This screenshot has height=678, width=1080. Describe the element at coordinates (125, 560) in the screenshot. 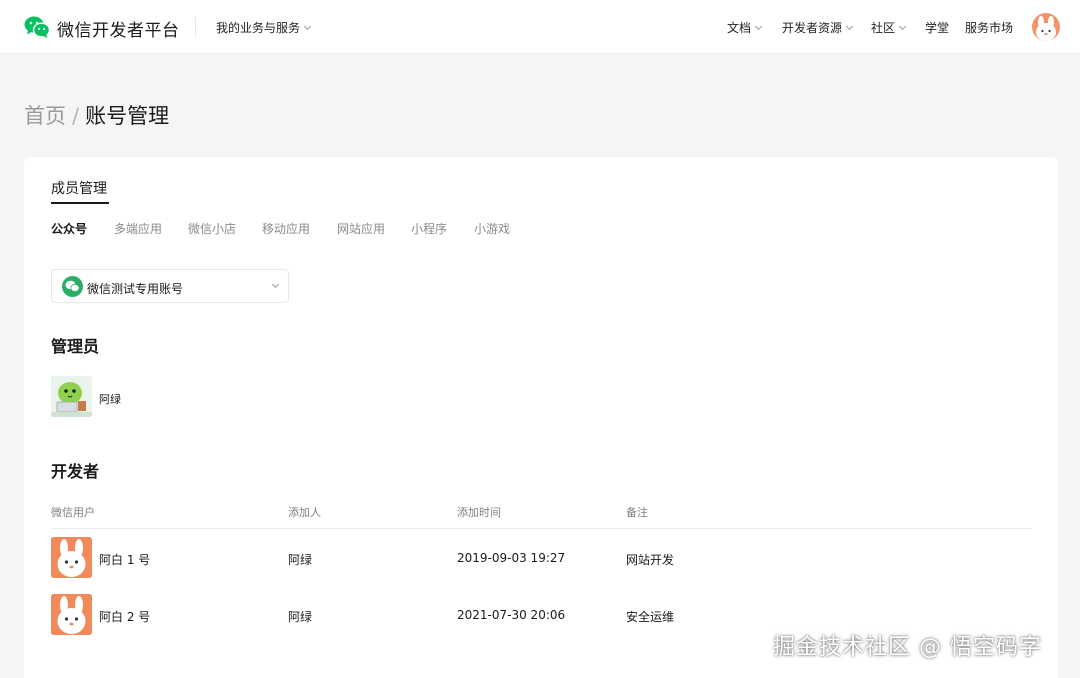

I see `developer-user-name: 阿白 1 号` at that location.